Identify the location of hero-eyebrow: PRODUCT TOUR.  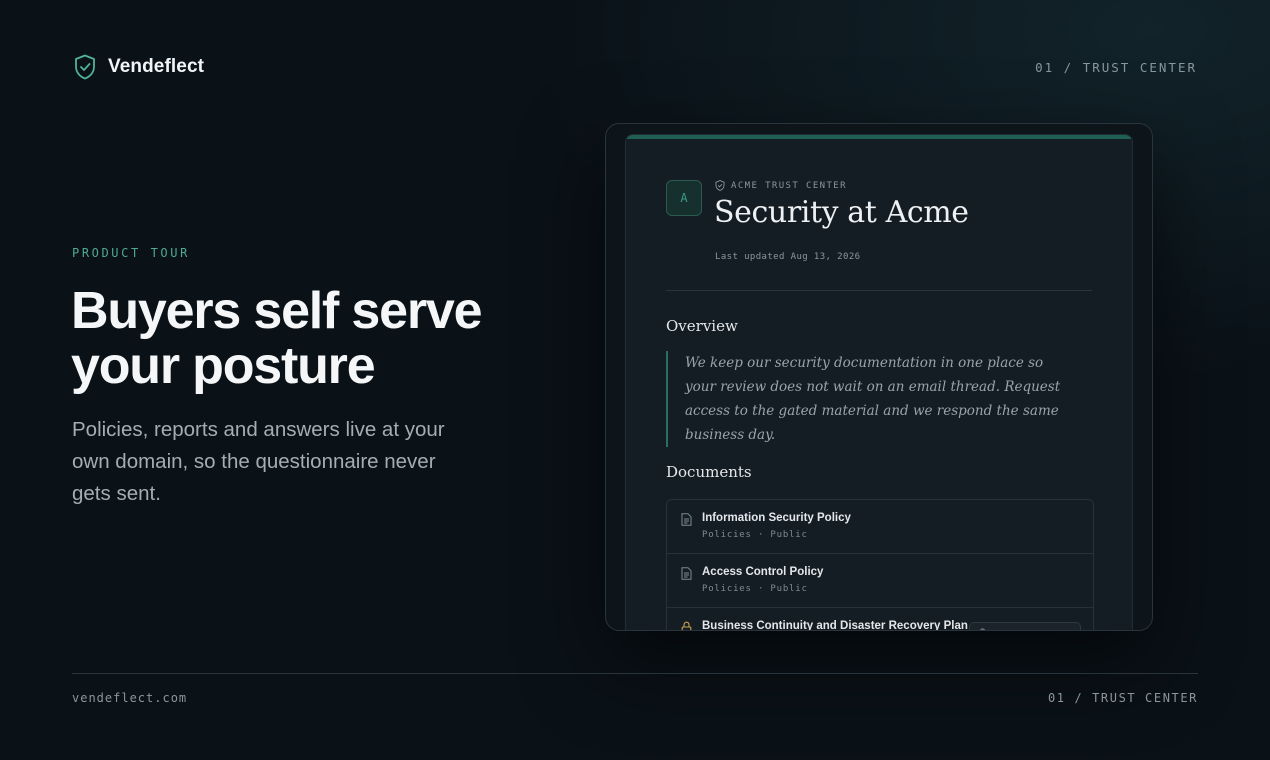
(131, 253).